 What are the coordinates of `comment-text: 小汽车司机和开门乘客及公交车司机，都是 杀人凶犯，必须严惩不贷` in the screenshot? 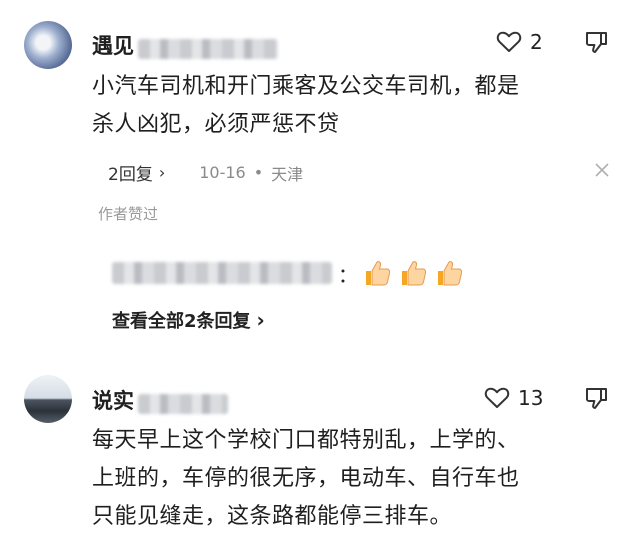 It's located at (306, 106).